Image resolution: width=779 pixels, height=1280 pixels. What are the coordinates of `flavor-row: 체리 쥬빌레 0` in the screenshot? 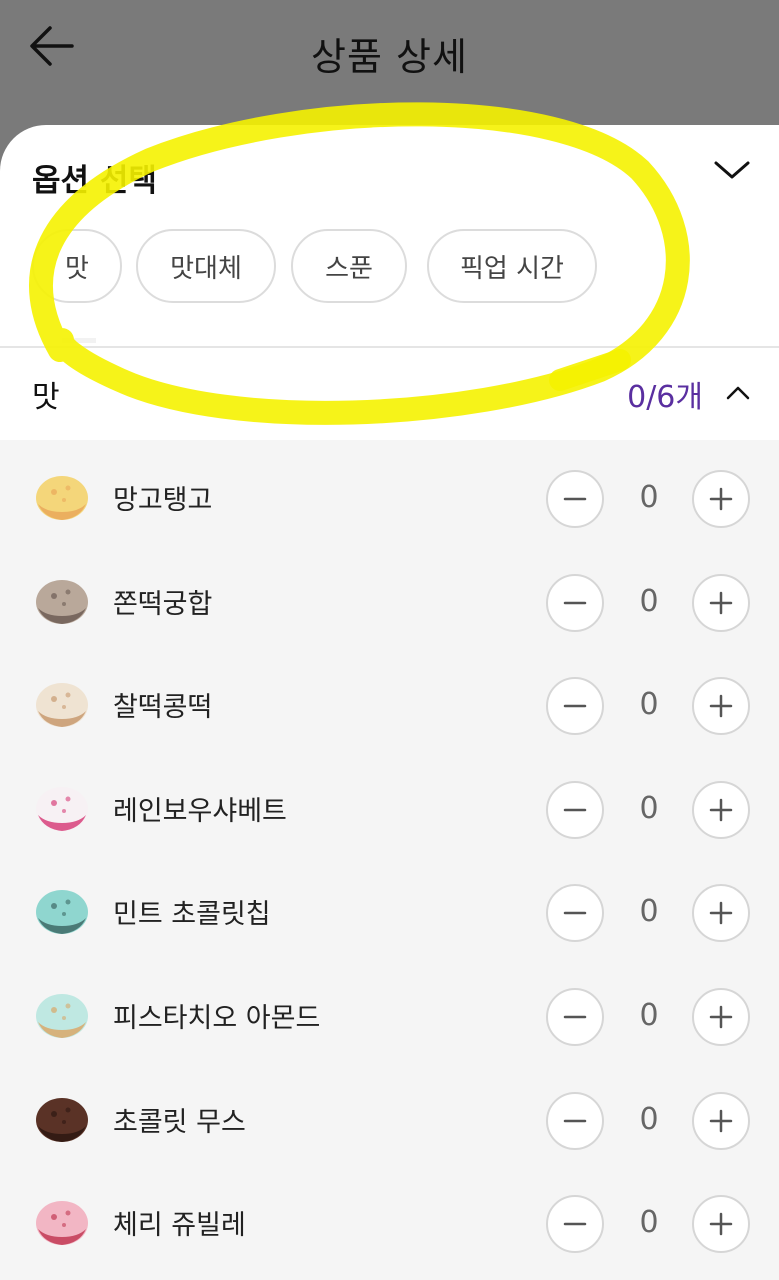 It's located at (389, 1225).